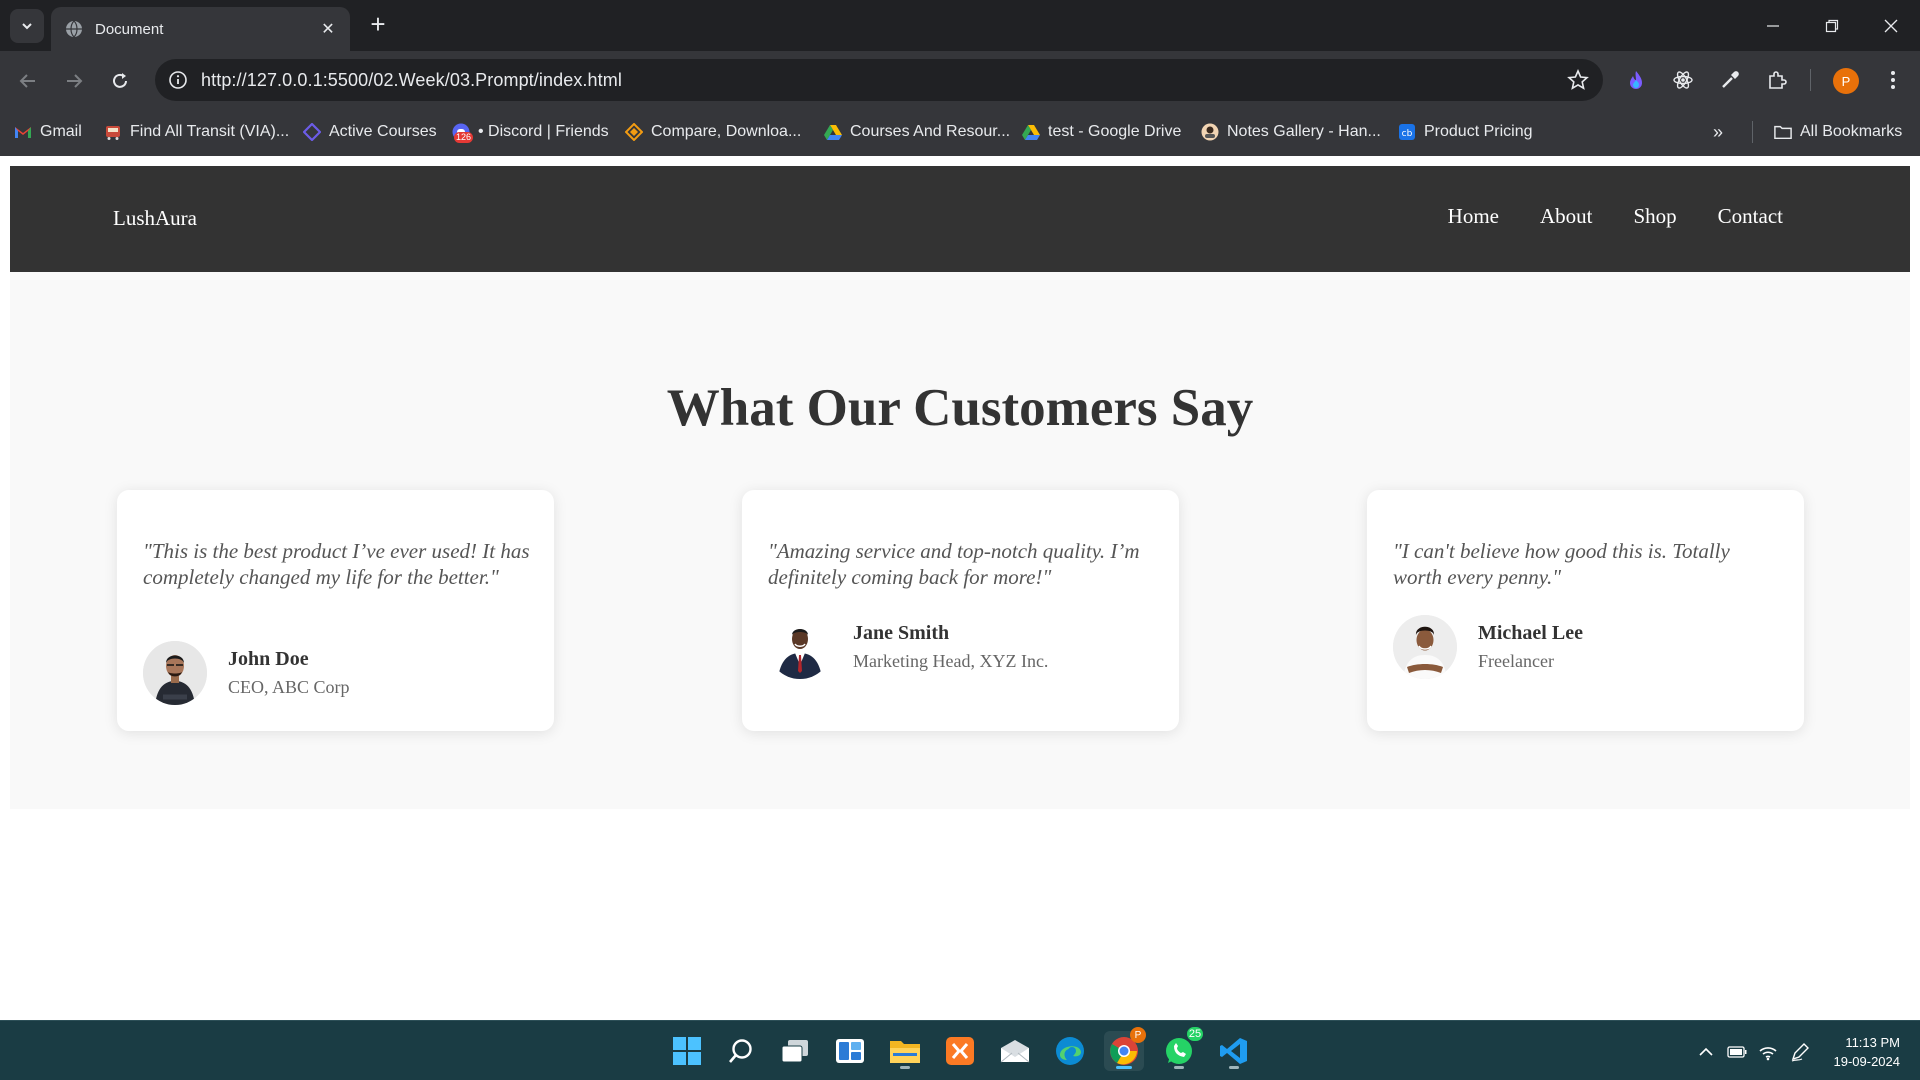 The height and width of the screenshot is (1080, 1920). I want to click on os-taskbar: P 25 11:13 PM 19-09-2024, so click(960, 1050).